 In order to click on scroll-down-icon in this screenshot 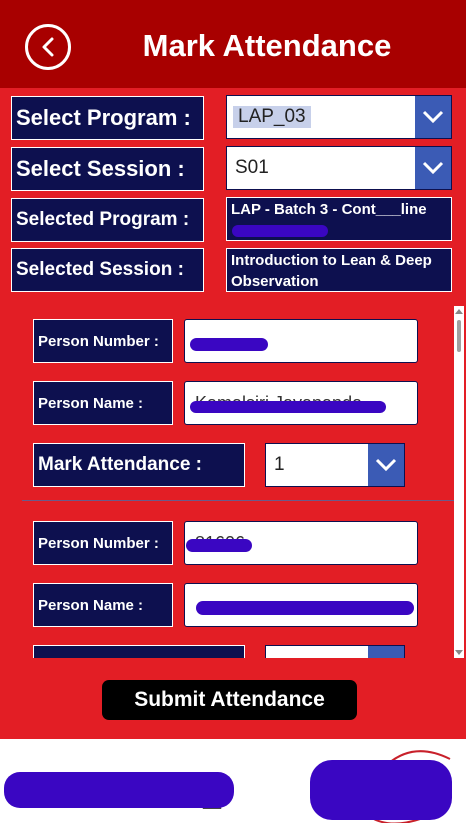, I will do `click(459, 652)`.